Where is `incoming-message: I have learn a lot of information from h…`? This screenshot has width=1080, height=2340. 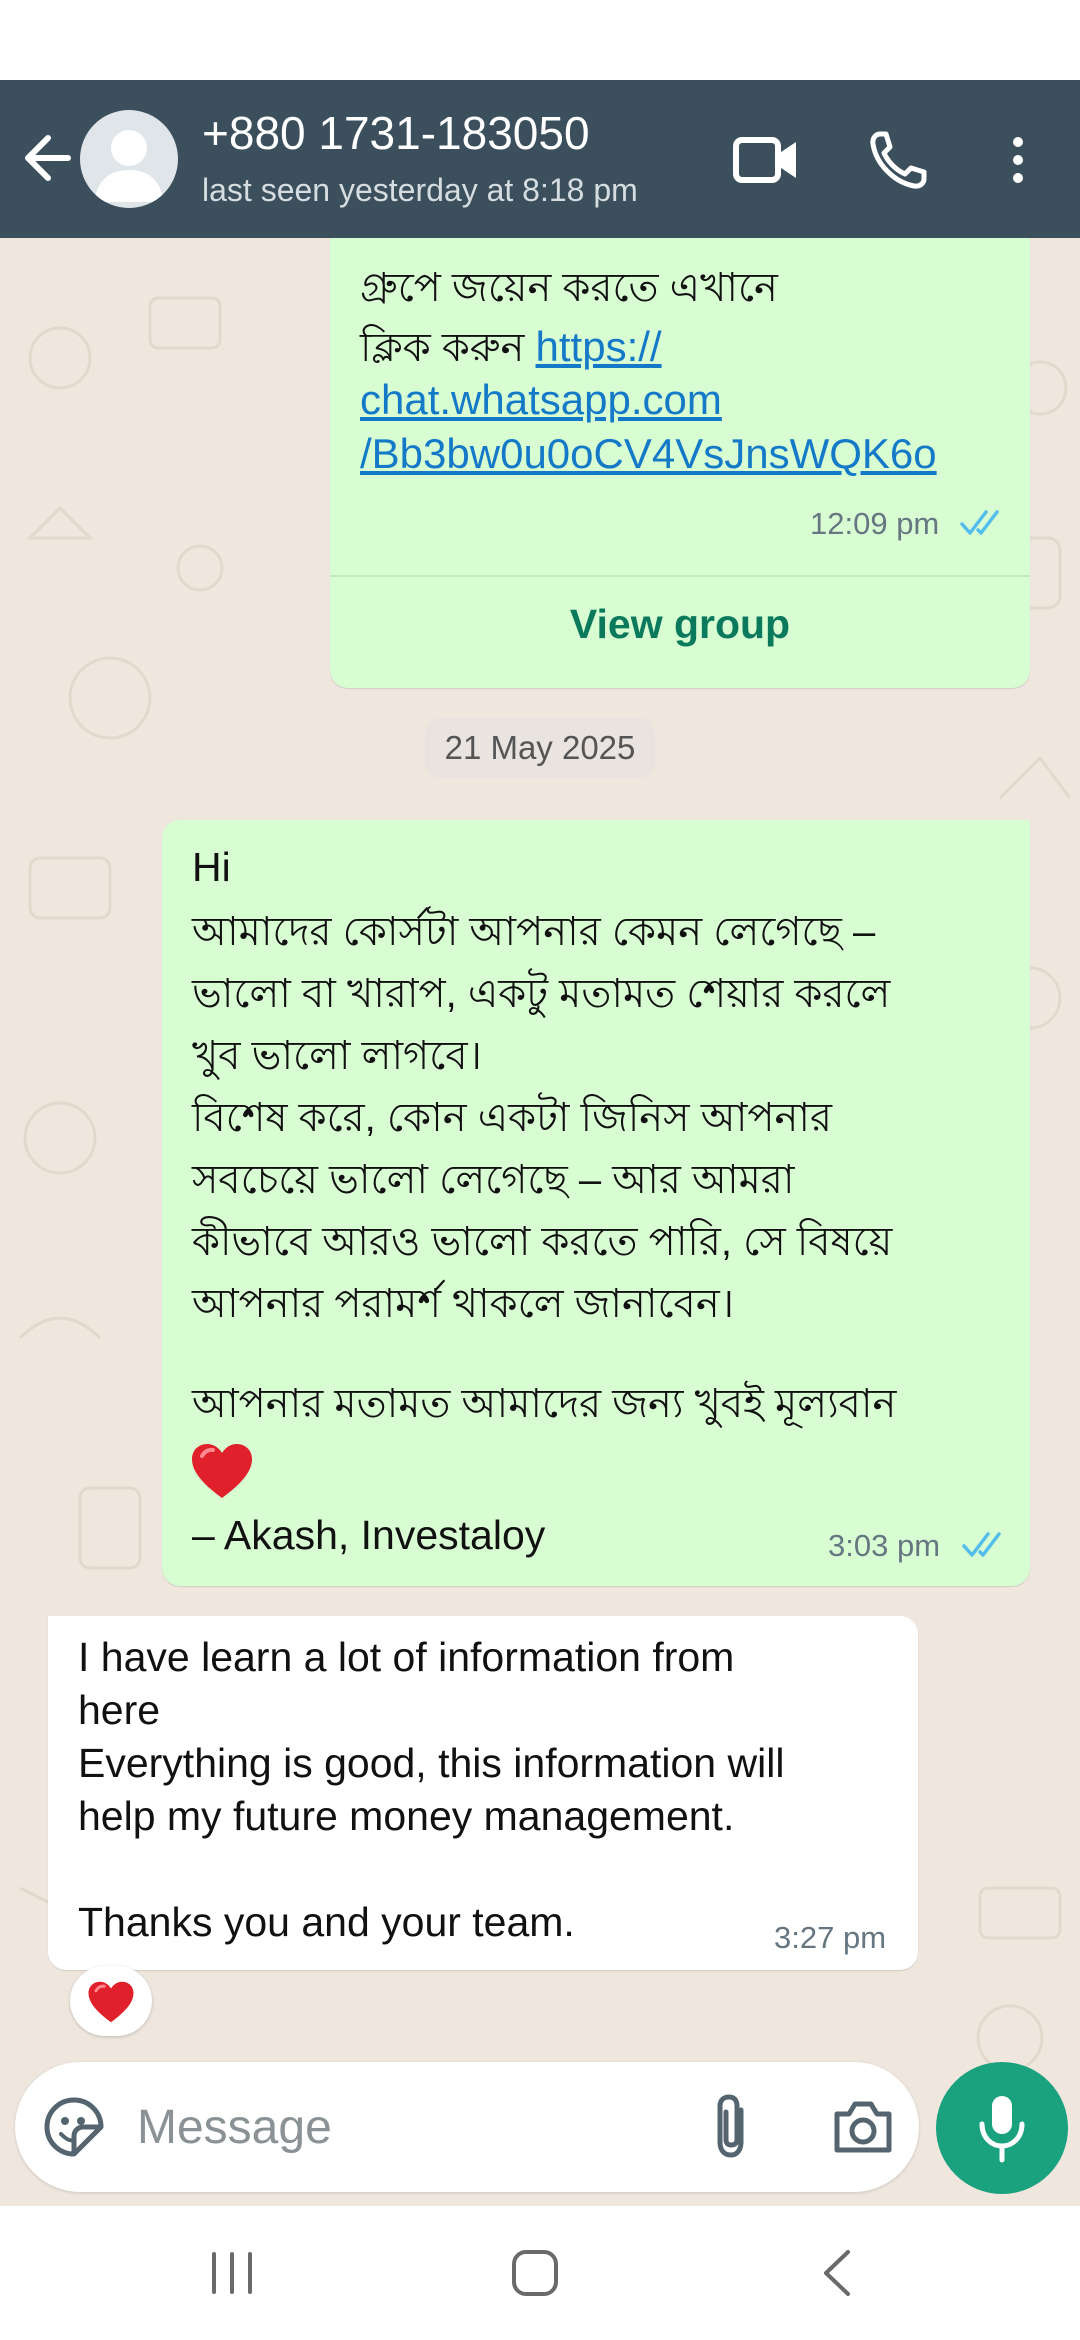 incoming-message: I have learn a lot of information from h… is located at coordinates (483, 1793).